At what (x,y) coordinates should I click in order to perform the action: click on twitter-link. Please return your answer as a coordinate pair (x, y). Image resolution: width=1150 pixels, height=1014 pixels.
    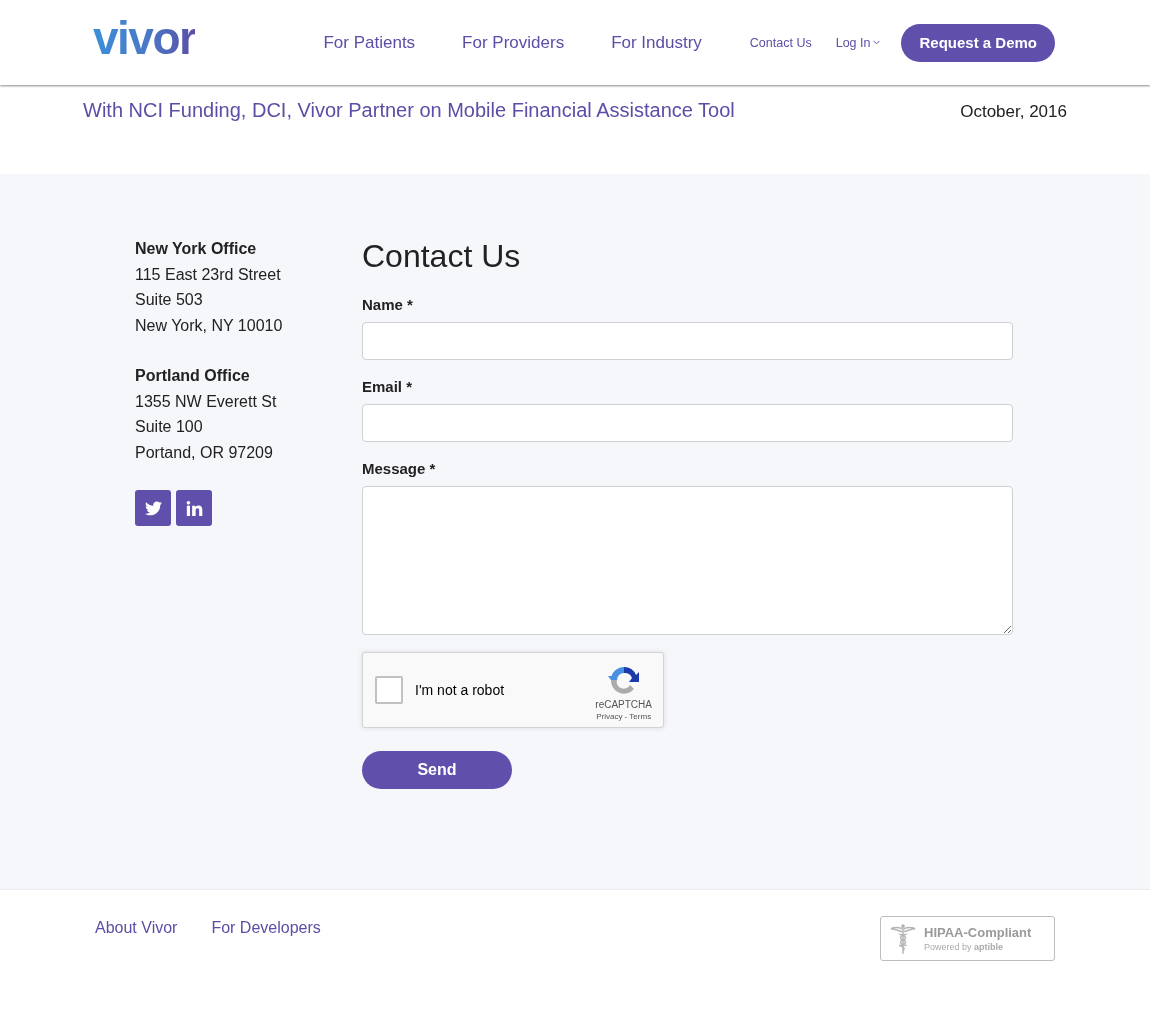
    Looking at the image, I should click on (153, 508).